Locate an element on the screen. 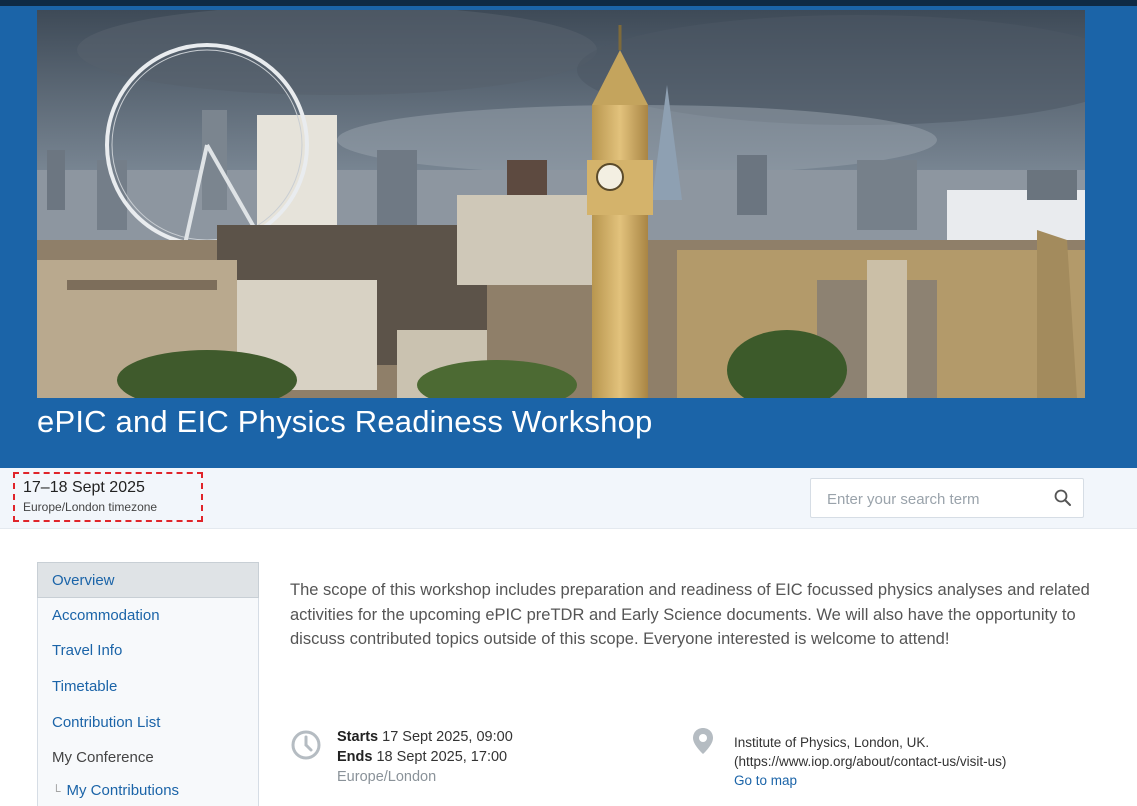 The height and width of the screenshot is (806, 1137). clock-icon is located at coordinates (306, 745).